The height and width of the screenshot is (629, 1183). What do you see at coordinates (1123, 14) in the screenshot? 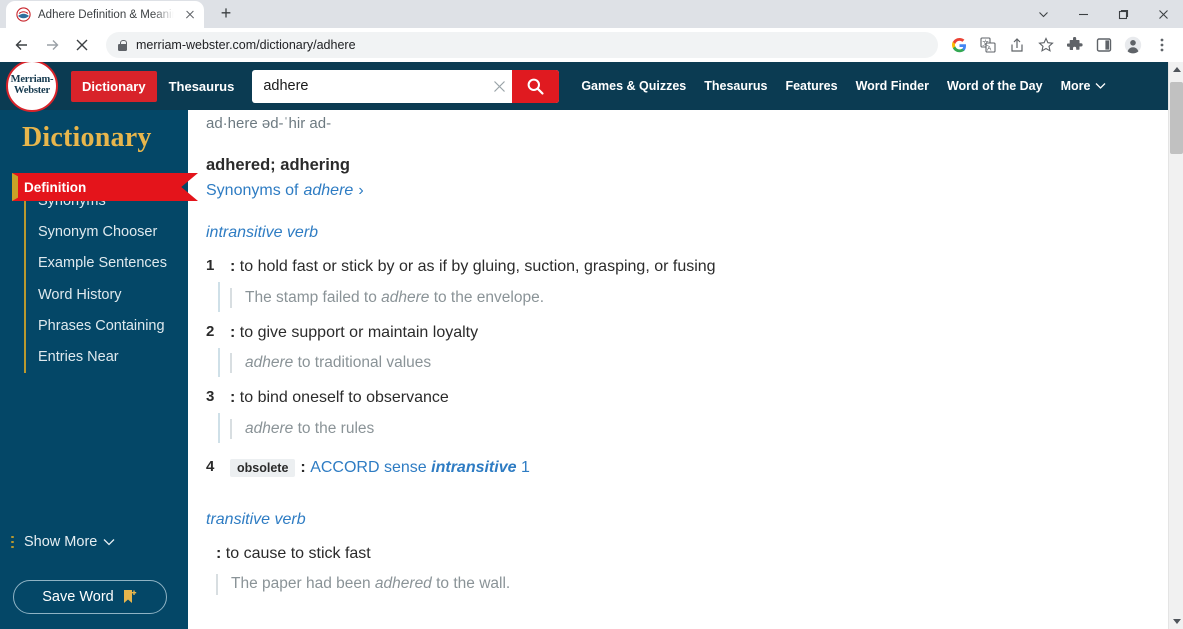
I see `maximize-button` at bounding box center [1123, 14].